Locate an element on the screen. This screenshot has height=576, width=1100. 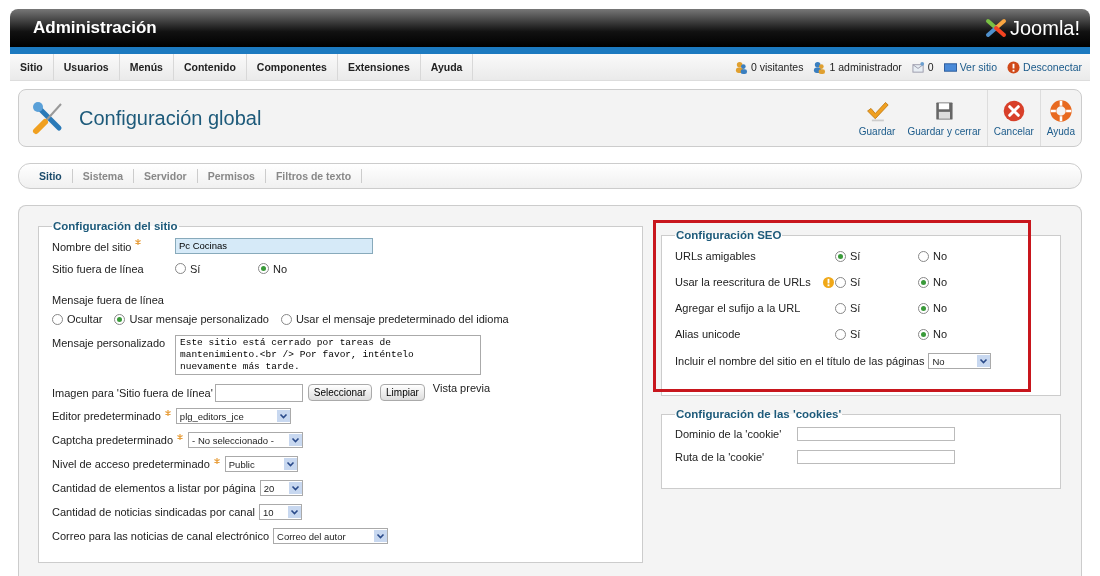
radio-option: Ocultar is located at coordinates (77, 319).